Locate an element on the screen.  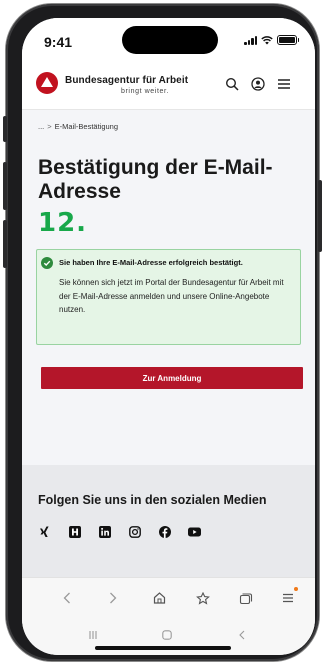
kununu-icon is located at coordinates (74, 531).